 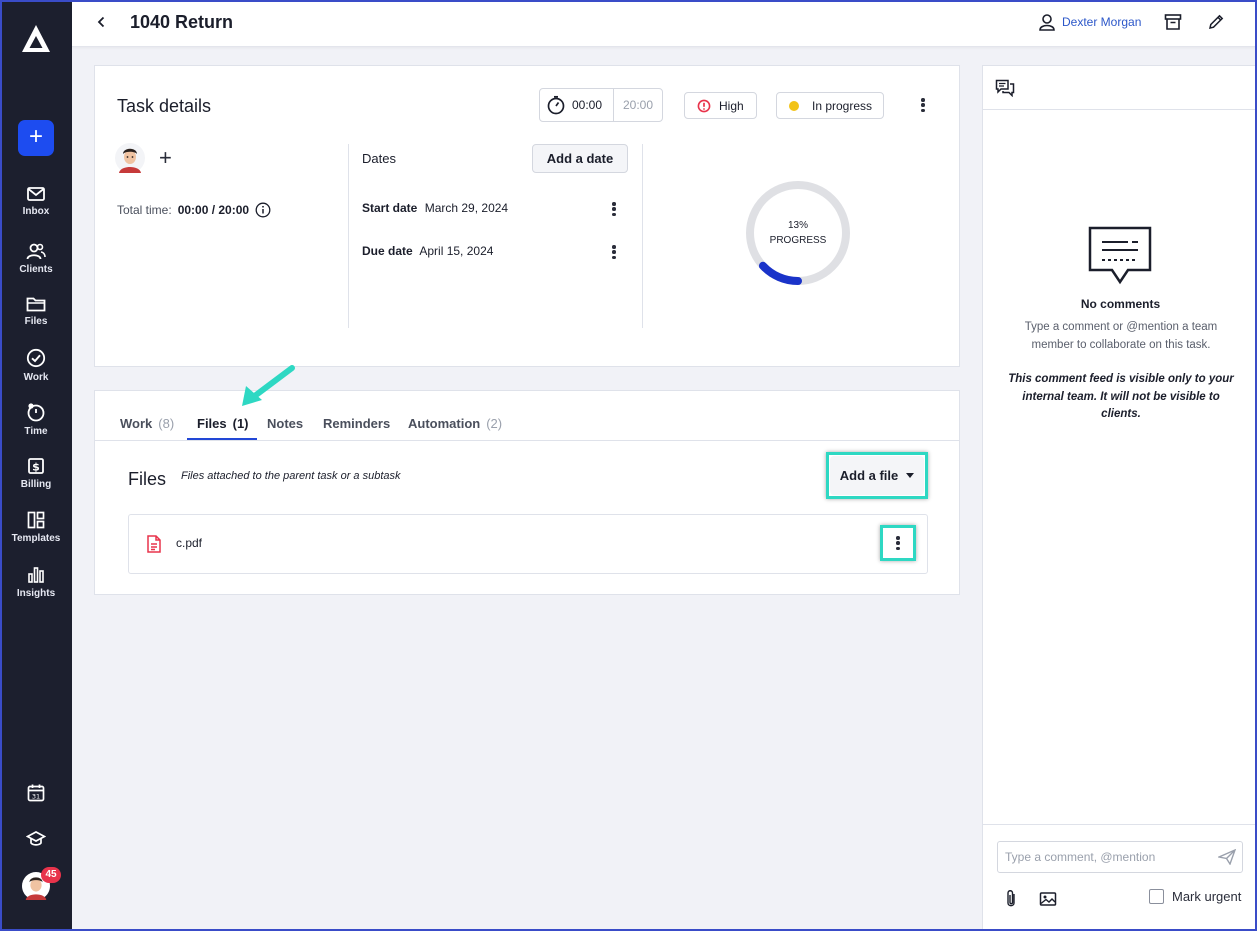 What do you see at coordinates (455, 423) in the screenshot?
I see `tab-automation: Automation (2)` at bounding box center [455, 423].